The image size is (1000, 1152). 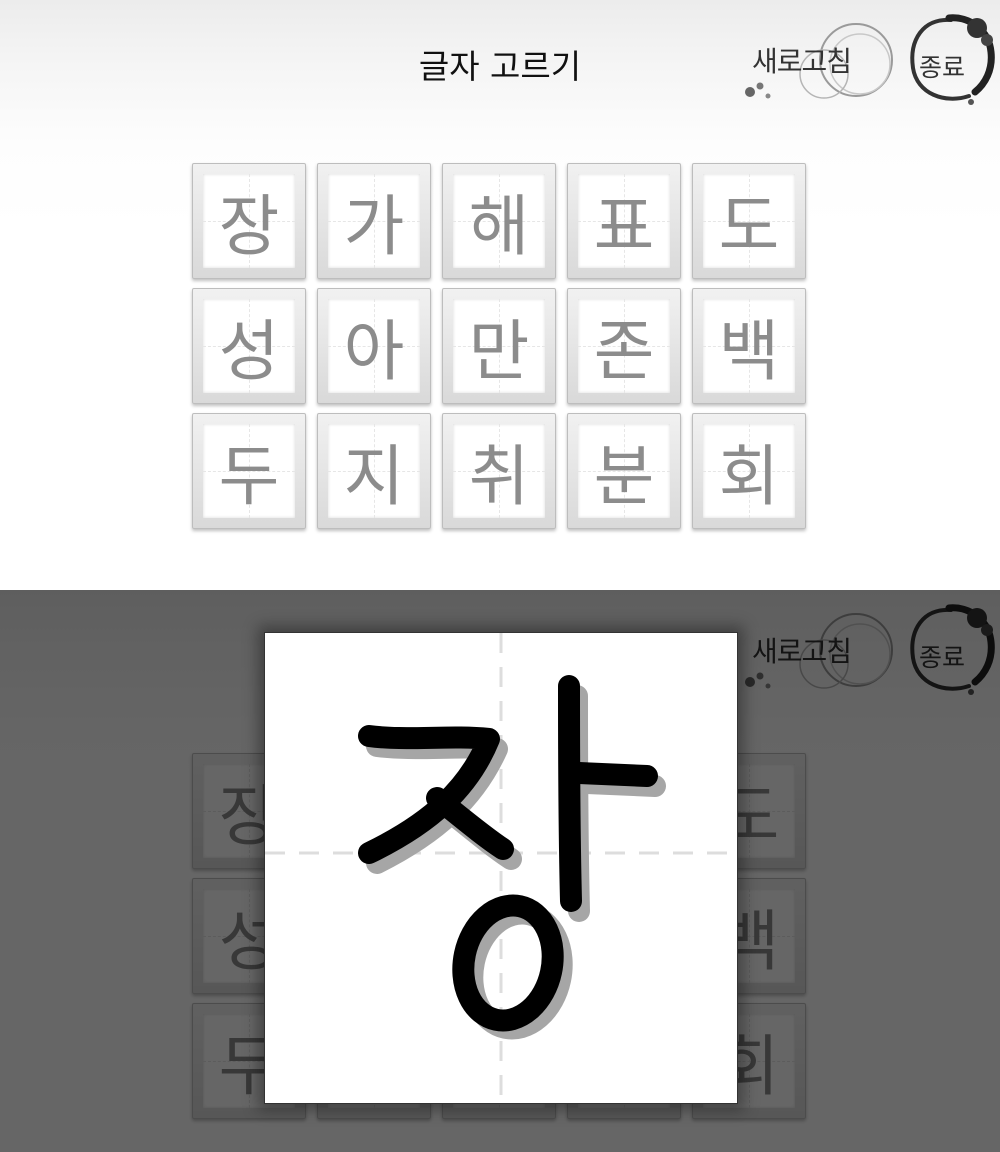 I want to click on tile-char: 백, so click(x=749, y=351).